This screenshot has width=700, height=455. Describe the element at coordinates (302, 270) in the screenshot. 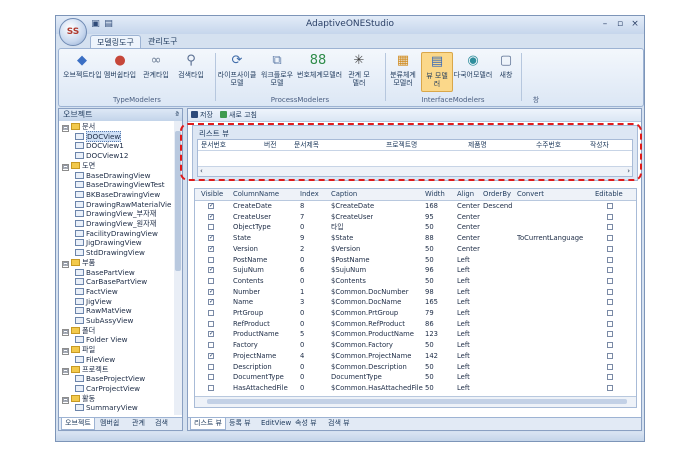

I see `cell-index: 6` at that location.